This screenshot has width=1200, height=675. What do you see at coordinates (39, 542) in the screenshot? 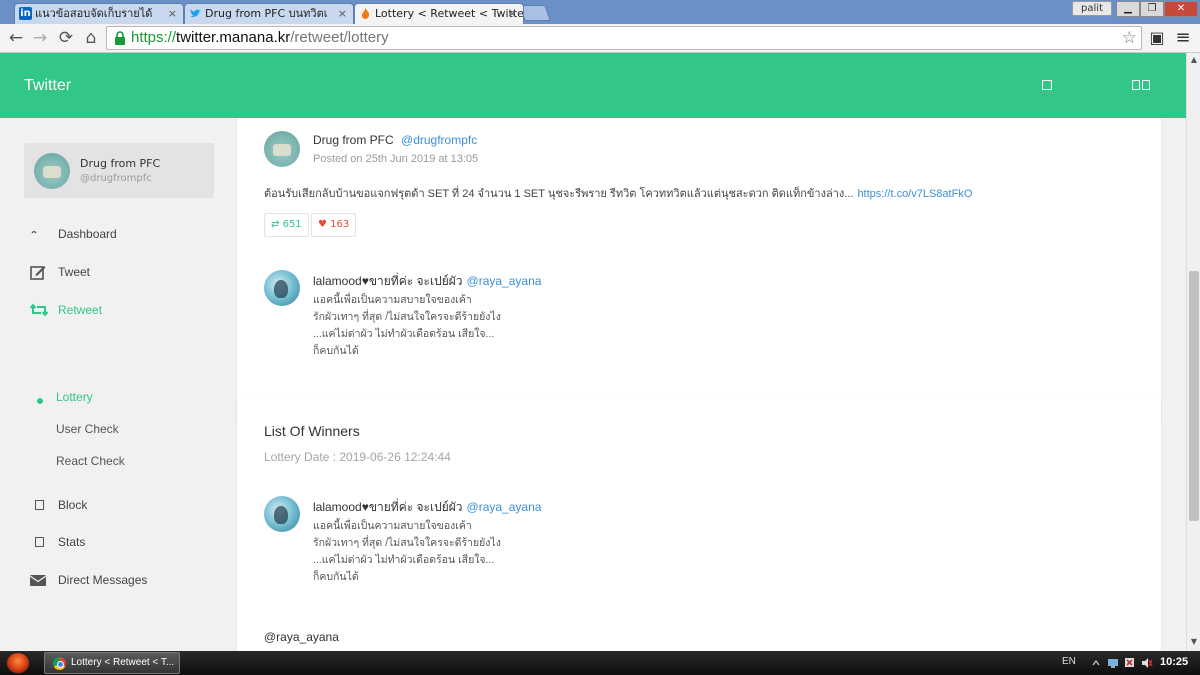
I see `stats-icon` at bounding box center [39, 542].